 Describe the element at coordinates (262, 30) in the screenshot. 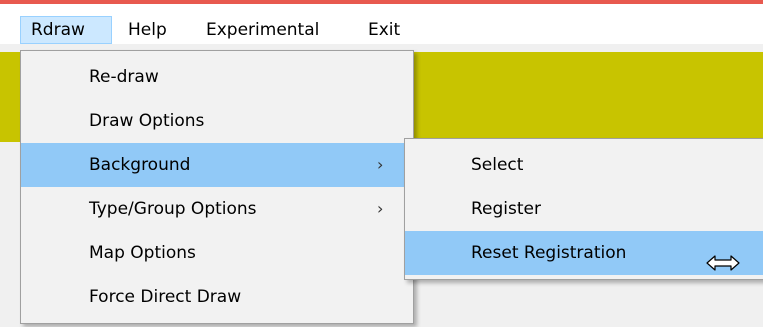

I see `menu-experimental: Experimental` at that location.